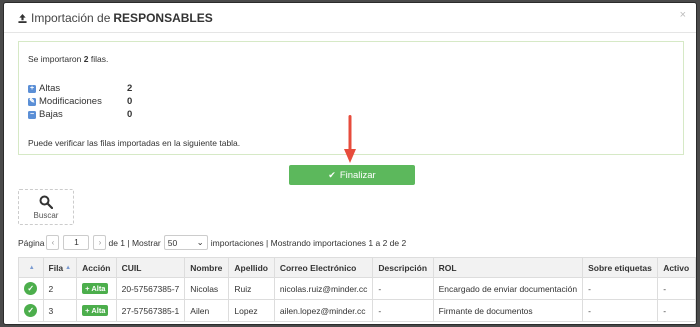 The image size is (700, 327). What do you see at coordinates (32, 88) in the screenshot?
I see `plus-square-icon: +` at bounding box center [32, 88].